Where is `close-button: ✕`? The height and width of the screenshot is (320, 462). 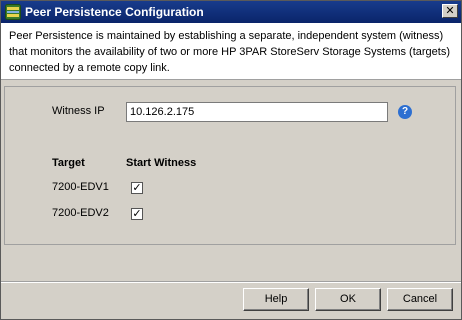
close-button: ✕ is located at coordinates (450, 11).